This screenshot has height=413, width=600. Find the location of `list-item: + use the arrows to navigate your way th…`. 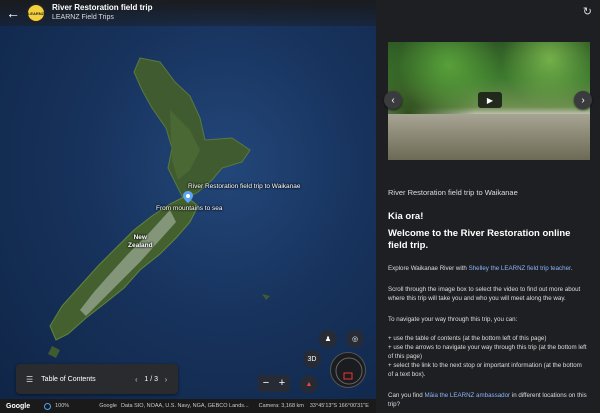

list-item: + use the arrows to navigate your way th… is located at coordinates (487, 352).